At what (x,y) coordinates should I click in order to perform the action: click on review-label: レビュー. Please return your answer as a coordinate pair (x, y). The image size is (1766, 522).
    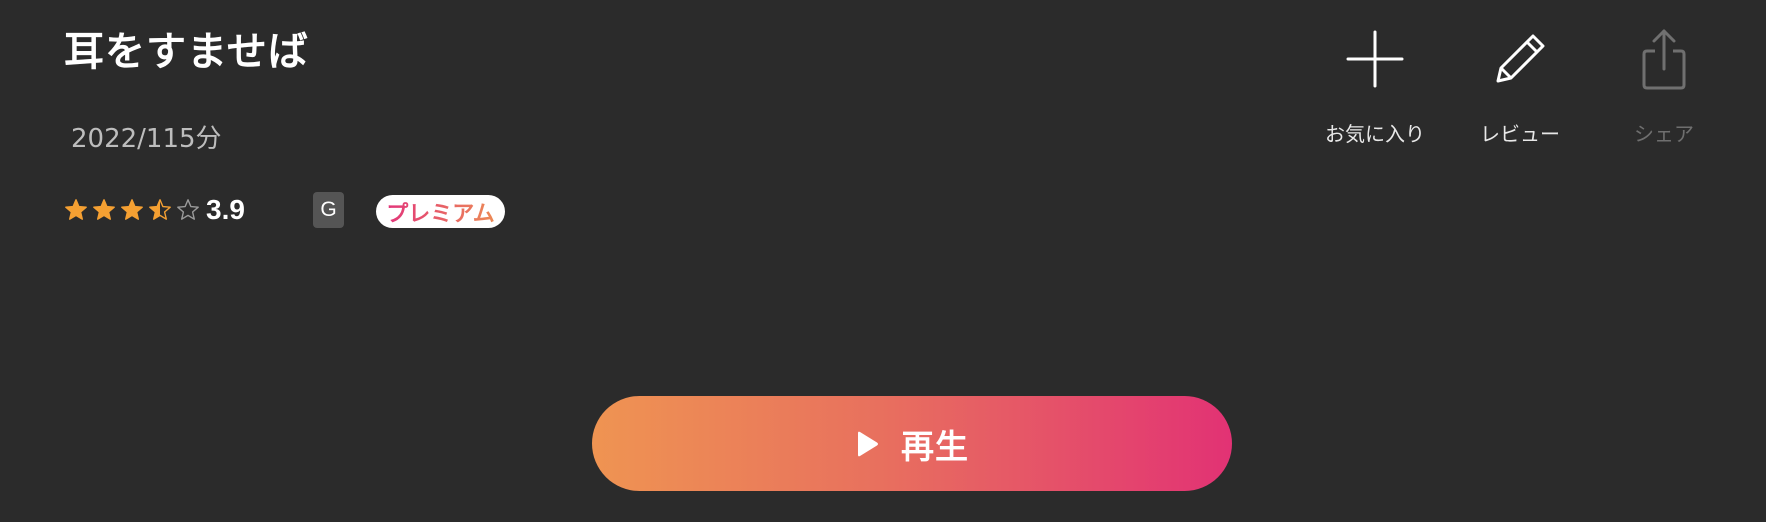
    Looking at the image, I should click on (1520, 134).